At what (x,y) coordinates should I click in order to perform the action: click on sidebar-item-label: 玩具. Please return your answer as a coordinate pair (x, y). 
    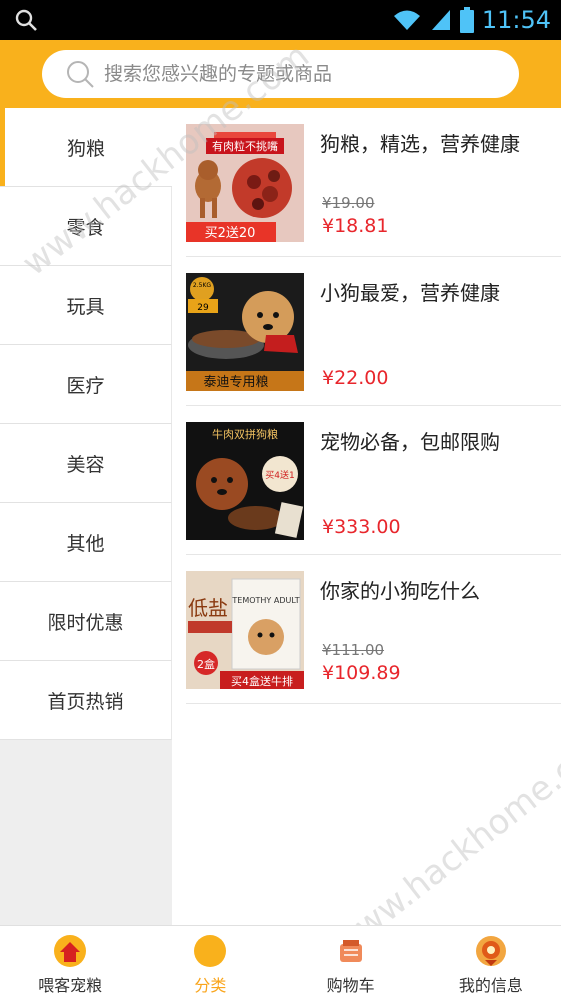
    Looking at the image, I should click on (85, 306).